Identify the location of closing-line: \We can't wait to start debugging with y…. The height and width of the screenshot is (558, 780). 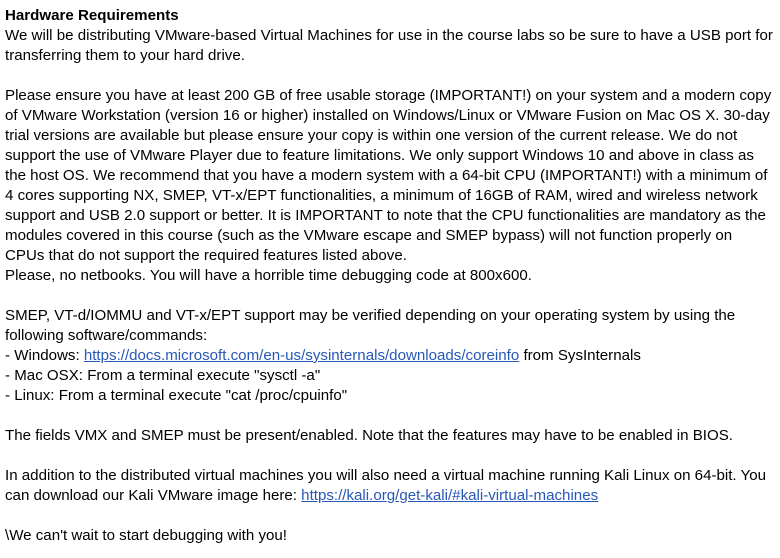
(146, 535).